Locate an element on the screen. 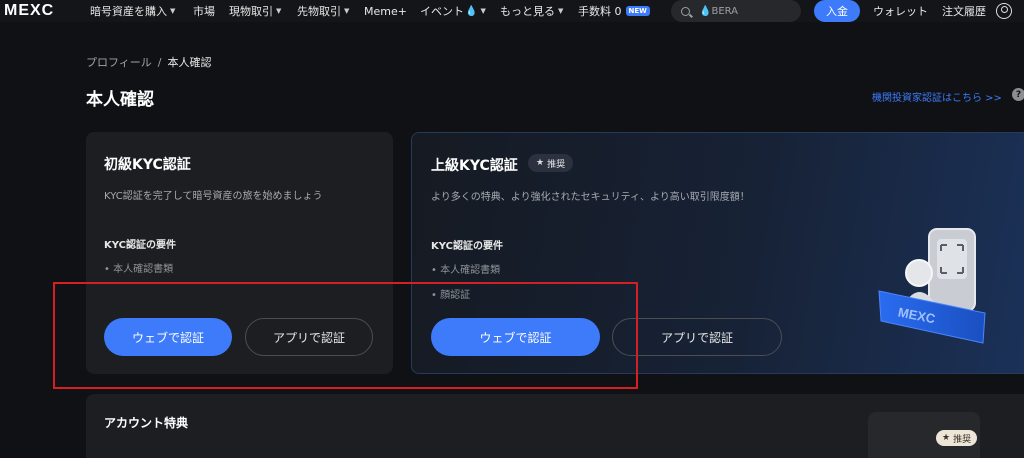 The image size is (1024, 458). nav-futures-label: 先物取引 is located at coordinates (319, 11).